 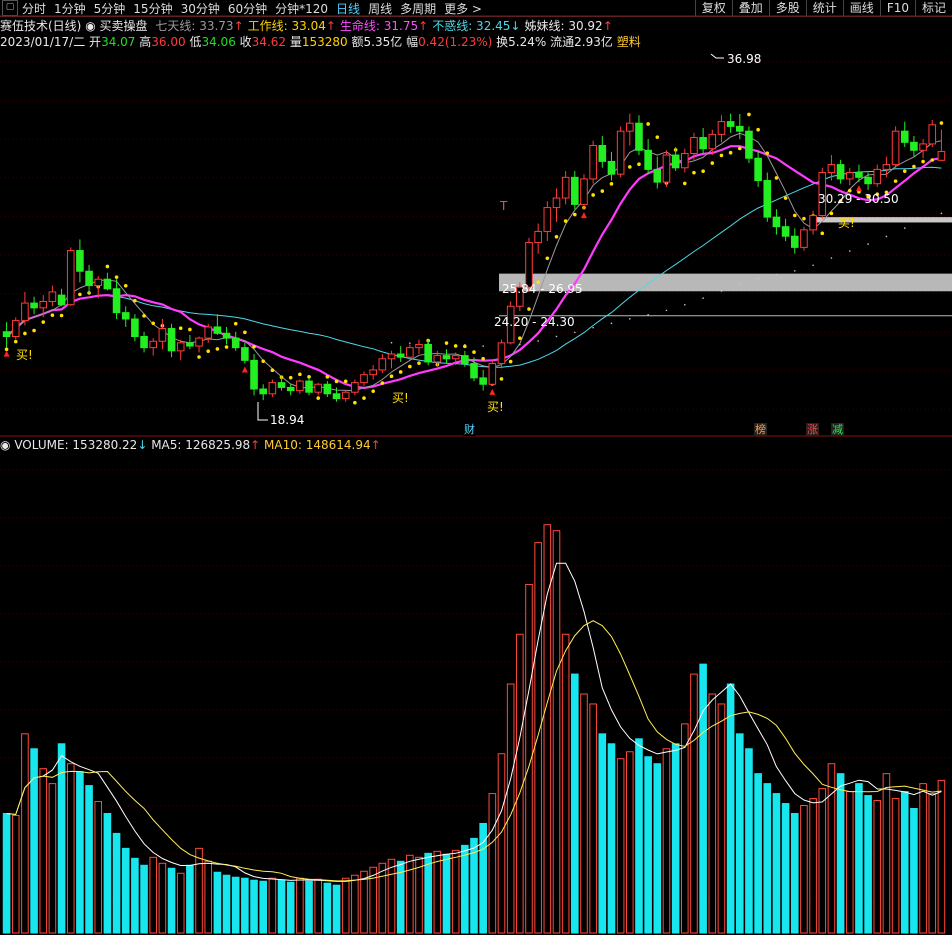 I want to click on event-badge-0: 财, so click(x=469, y=429).